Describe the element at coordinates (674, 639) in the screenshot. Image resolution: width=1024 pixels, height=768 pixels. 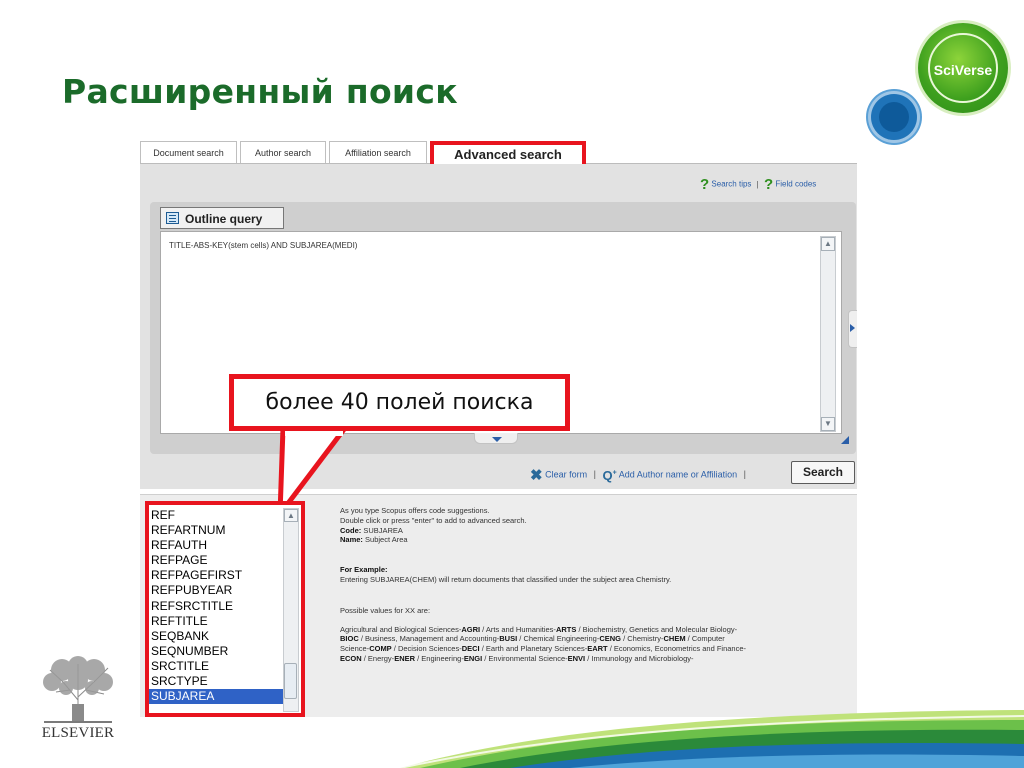
I see `subject-code: CHEM` at that location.